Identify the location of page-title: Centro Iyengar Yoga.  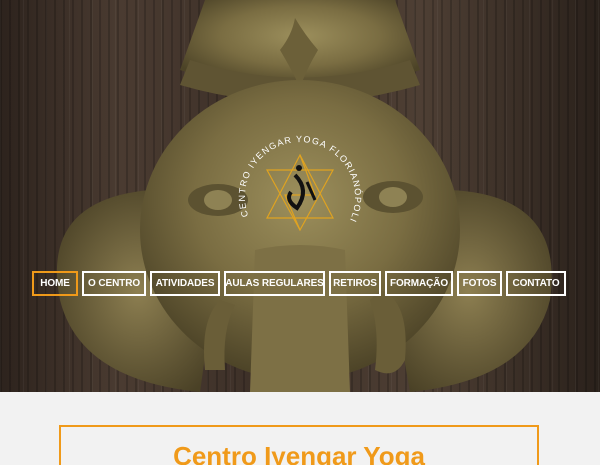
(299, 453).